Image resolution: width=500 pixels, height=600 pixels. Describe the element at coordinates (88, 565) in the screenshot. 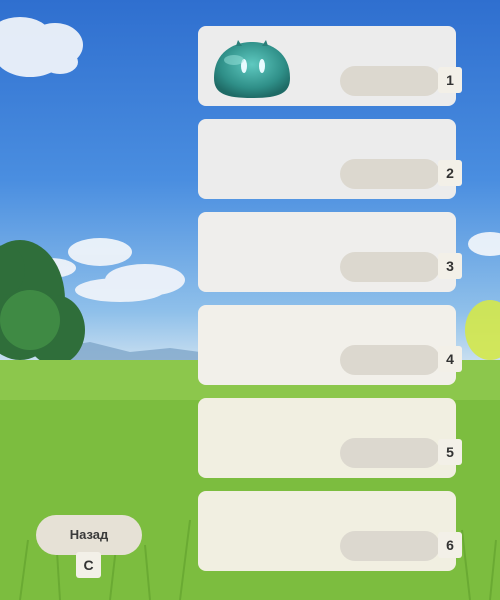

I see `back-button-hotkey: C` at that location.